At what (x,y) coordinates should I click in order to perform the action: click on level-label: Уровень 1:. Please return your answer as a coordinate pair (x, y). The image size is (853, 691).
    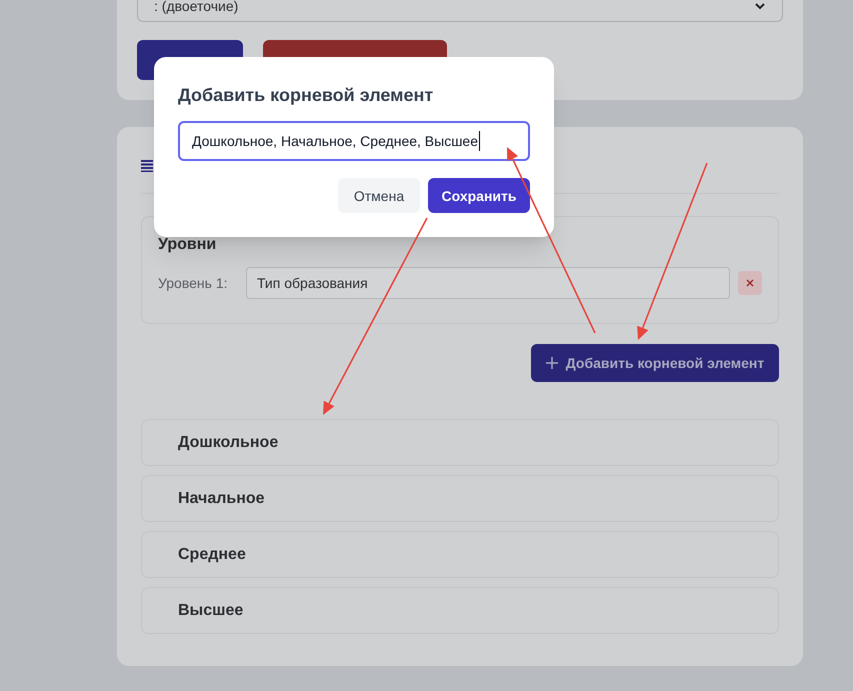
    Looking at the image, I should click on (193, 283).